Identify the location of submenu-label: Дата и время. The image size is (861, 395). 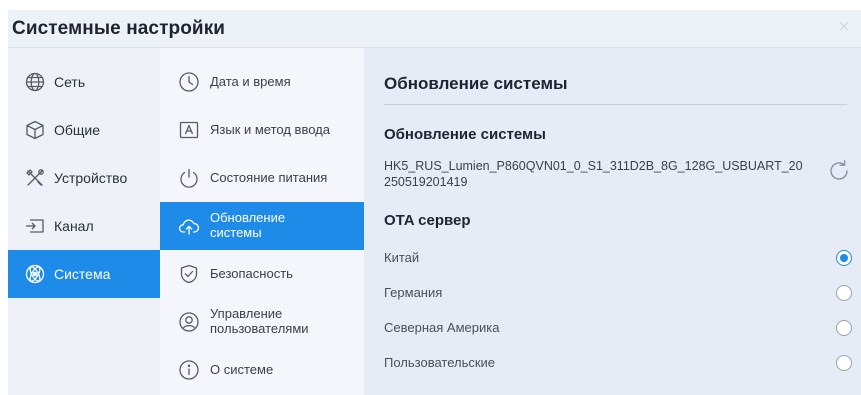
(250, 81).